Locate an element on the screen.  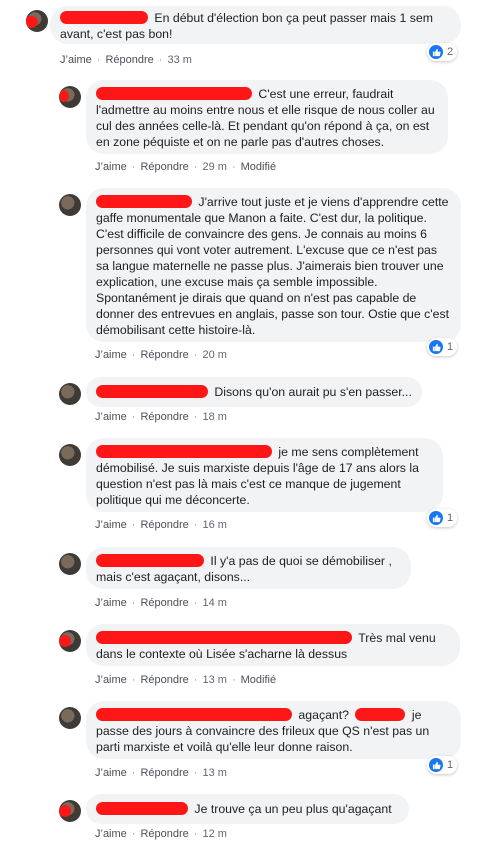
reaction-count: 2 is located at coordinates (442, 52).